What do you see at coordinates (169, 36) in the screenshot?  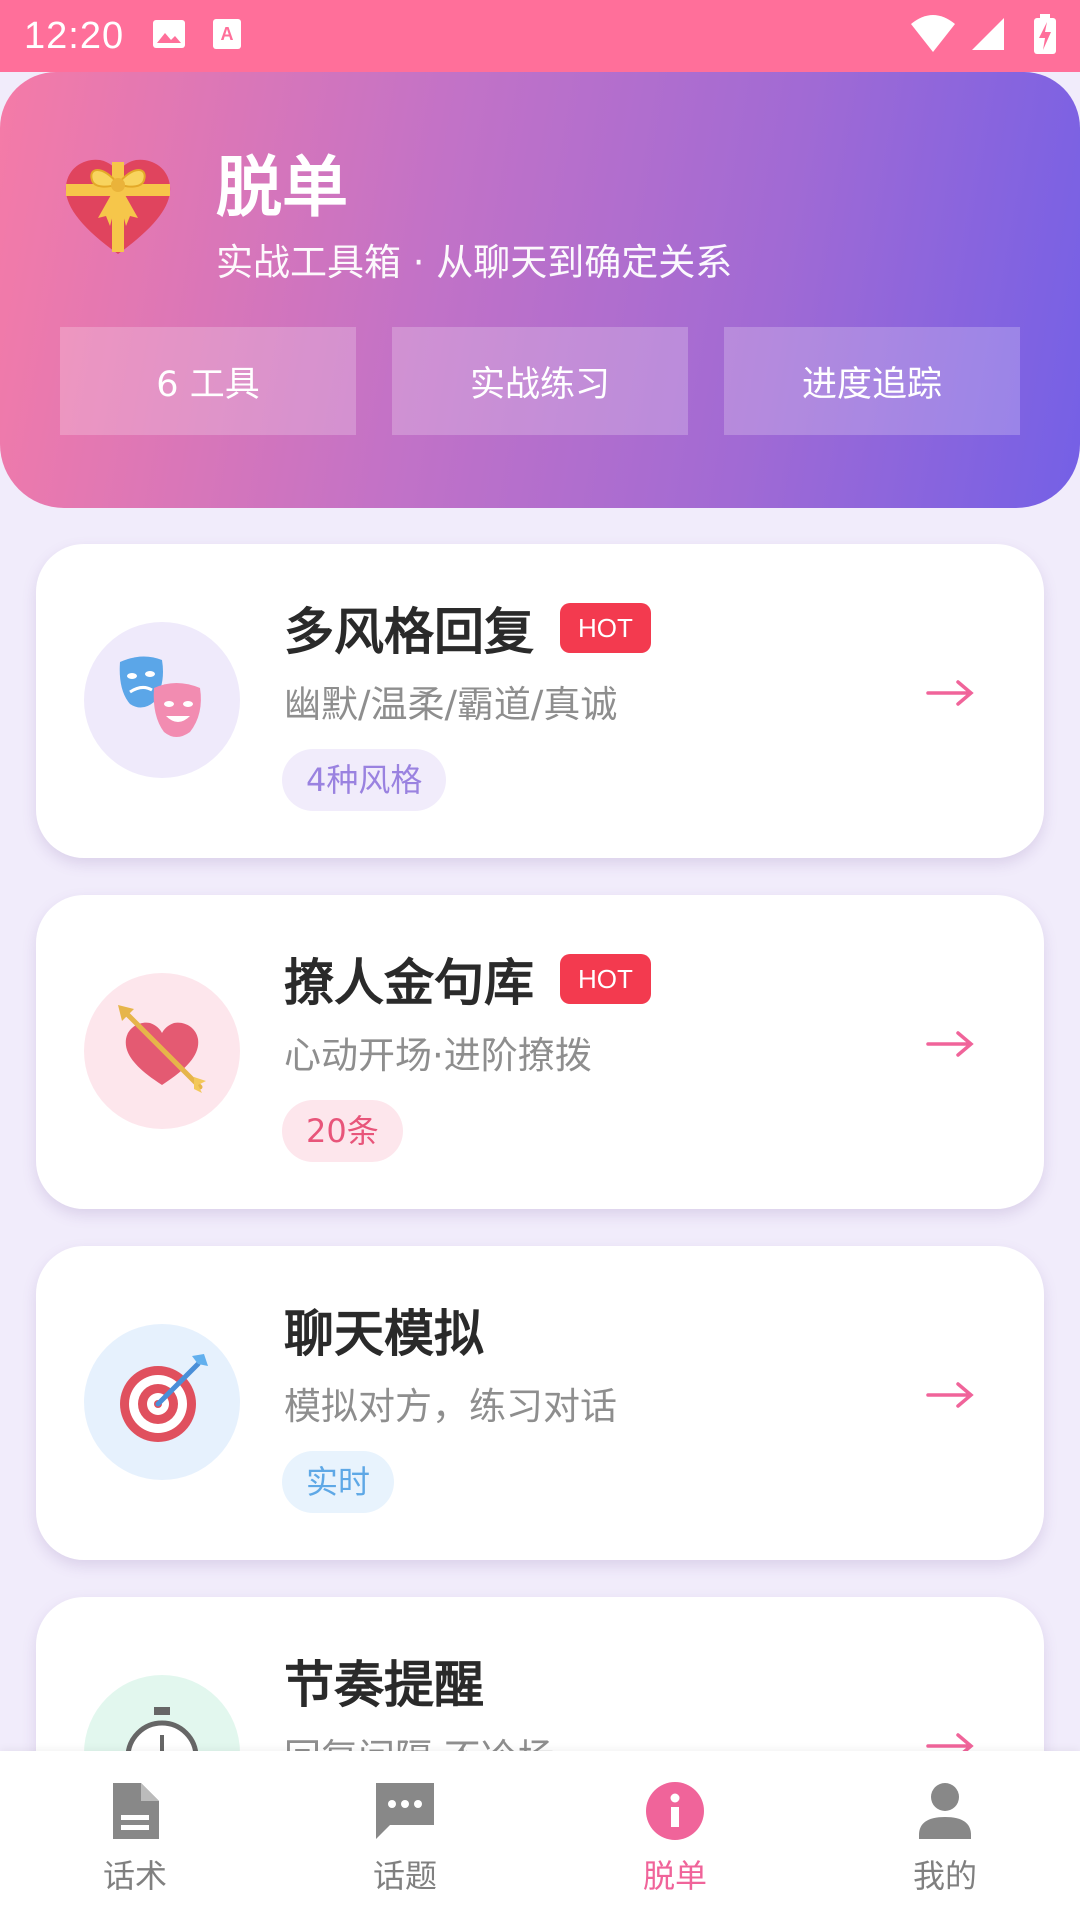 I see `image-notification-icon` at bounding box center [169, 36].